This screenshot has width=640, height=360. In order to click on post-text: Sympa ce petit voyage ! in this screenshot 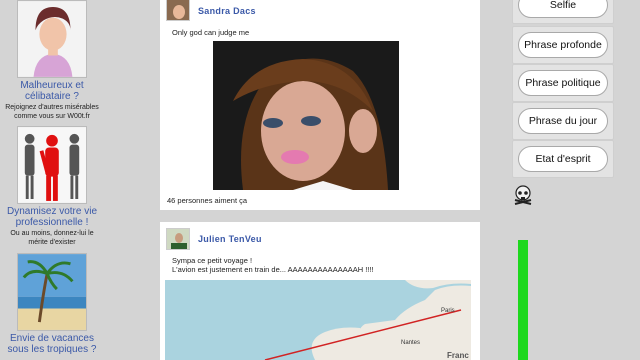, I will do `click(212, 260)`.